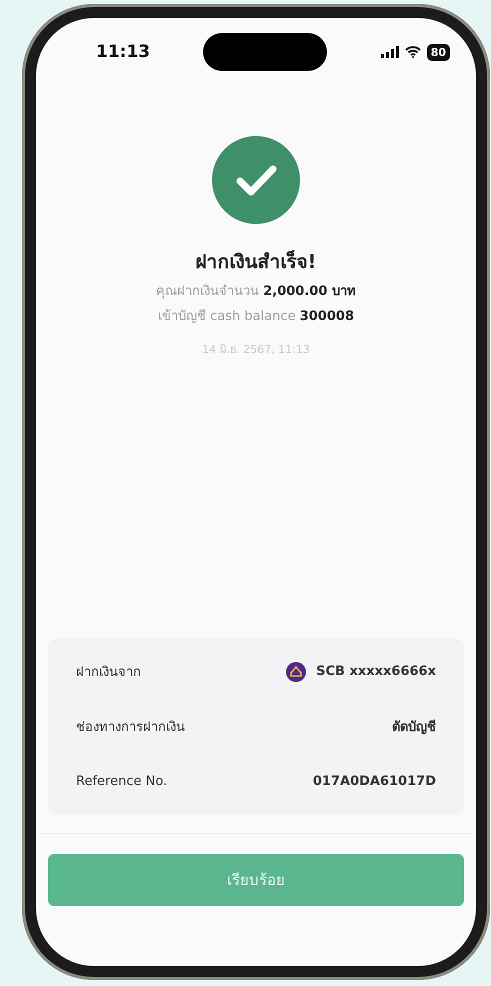 This screenshot has height=986, width=491. I want to click on detail-value: 017A0DA61017D, so click(374, 781).